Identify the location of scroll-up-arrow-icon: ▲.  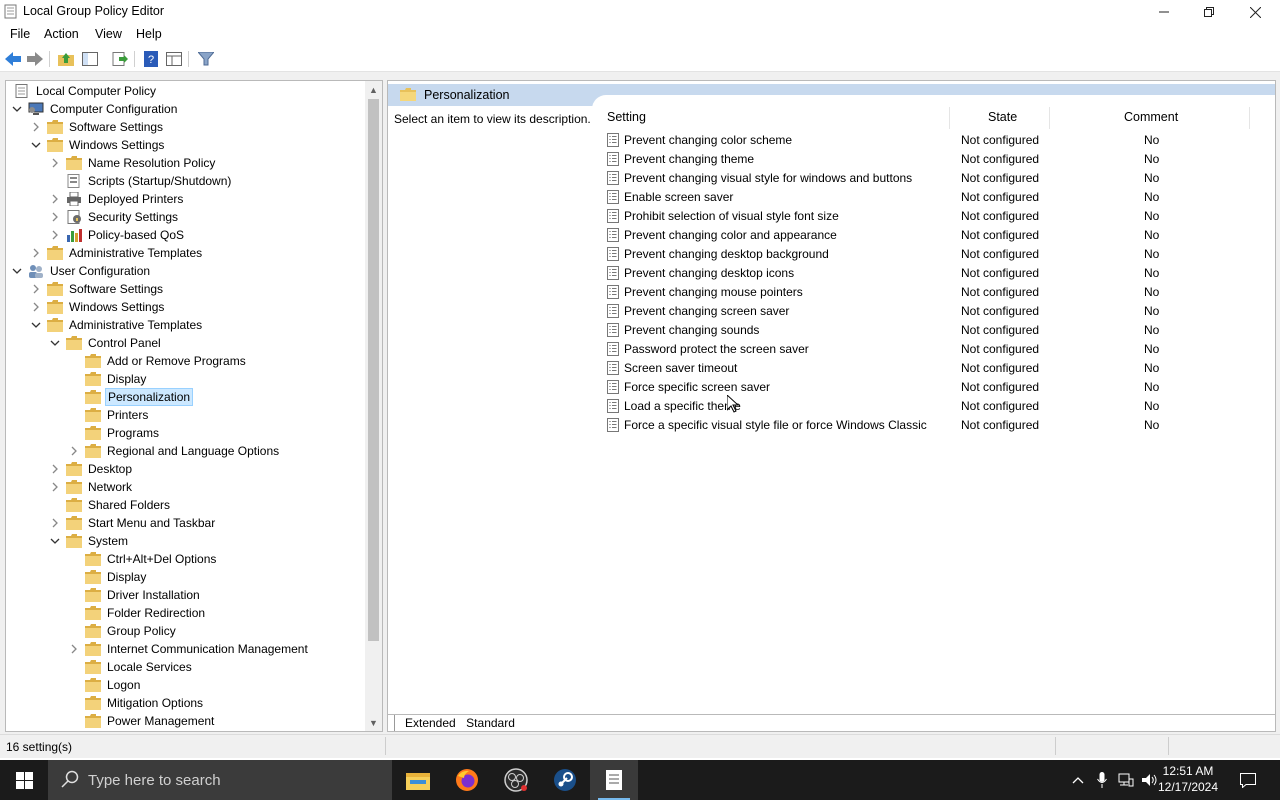
(373, 89).